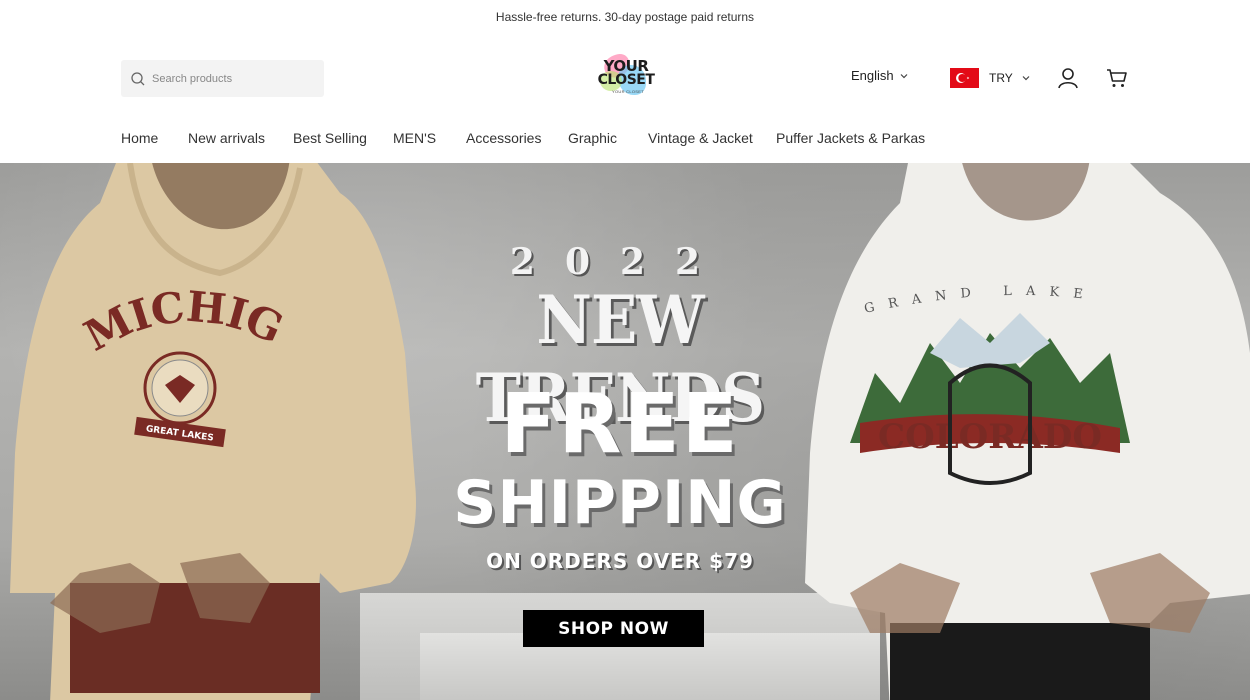  What do you see at coordinates (850, 138) in the screenshot?
I see `nav-item-puffer-jackets: Puffer Jackets & Parkas` at bounding box center [850, 138].